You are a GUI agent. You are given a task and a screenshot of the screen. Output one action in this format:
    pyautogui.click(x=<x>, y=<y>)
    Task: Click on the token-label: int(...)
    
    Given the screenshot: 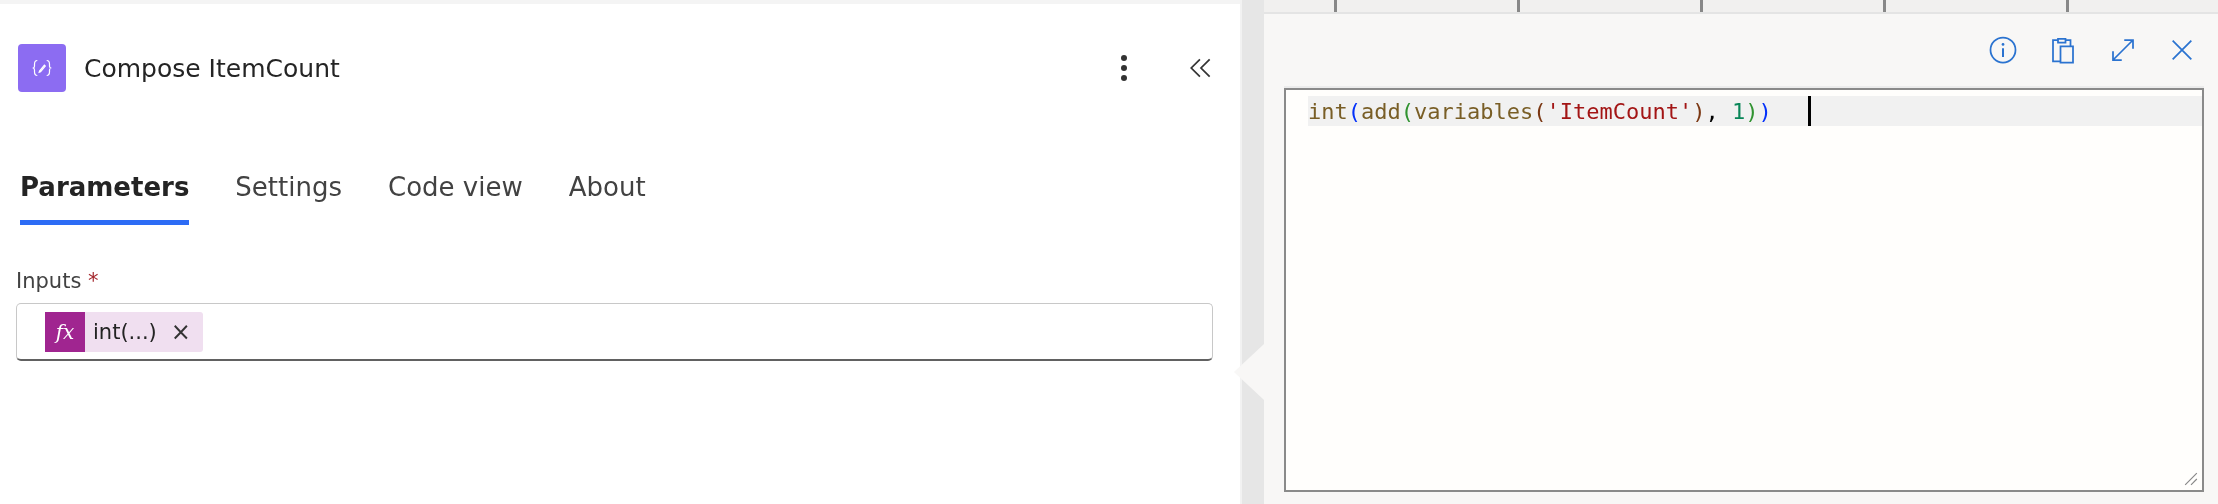 What is the action you would take?
    pyautogui.click(x=125, y=331)
    